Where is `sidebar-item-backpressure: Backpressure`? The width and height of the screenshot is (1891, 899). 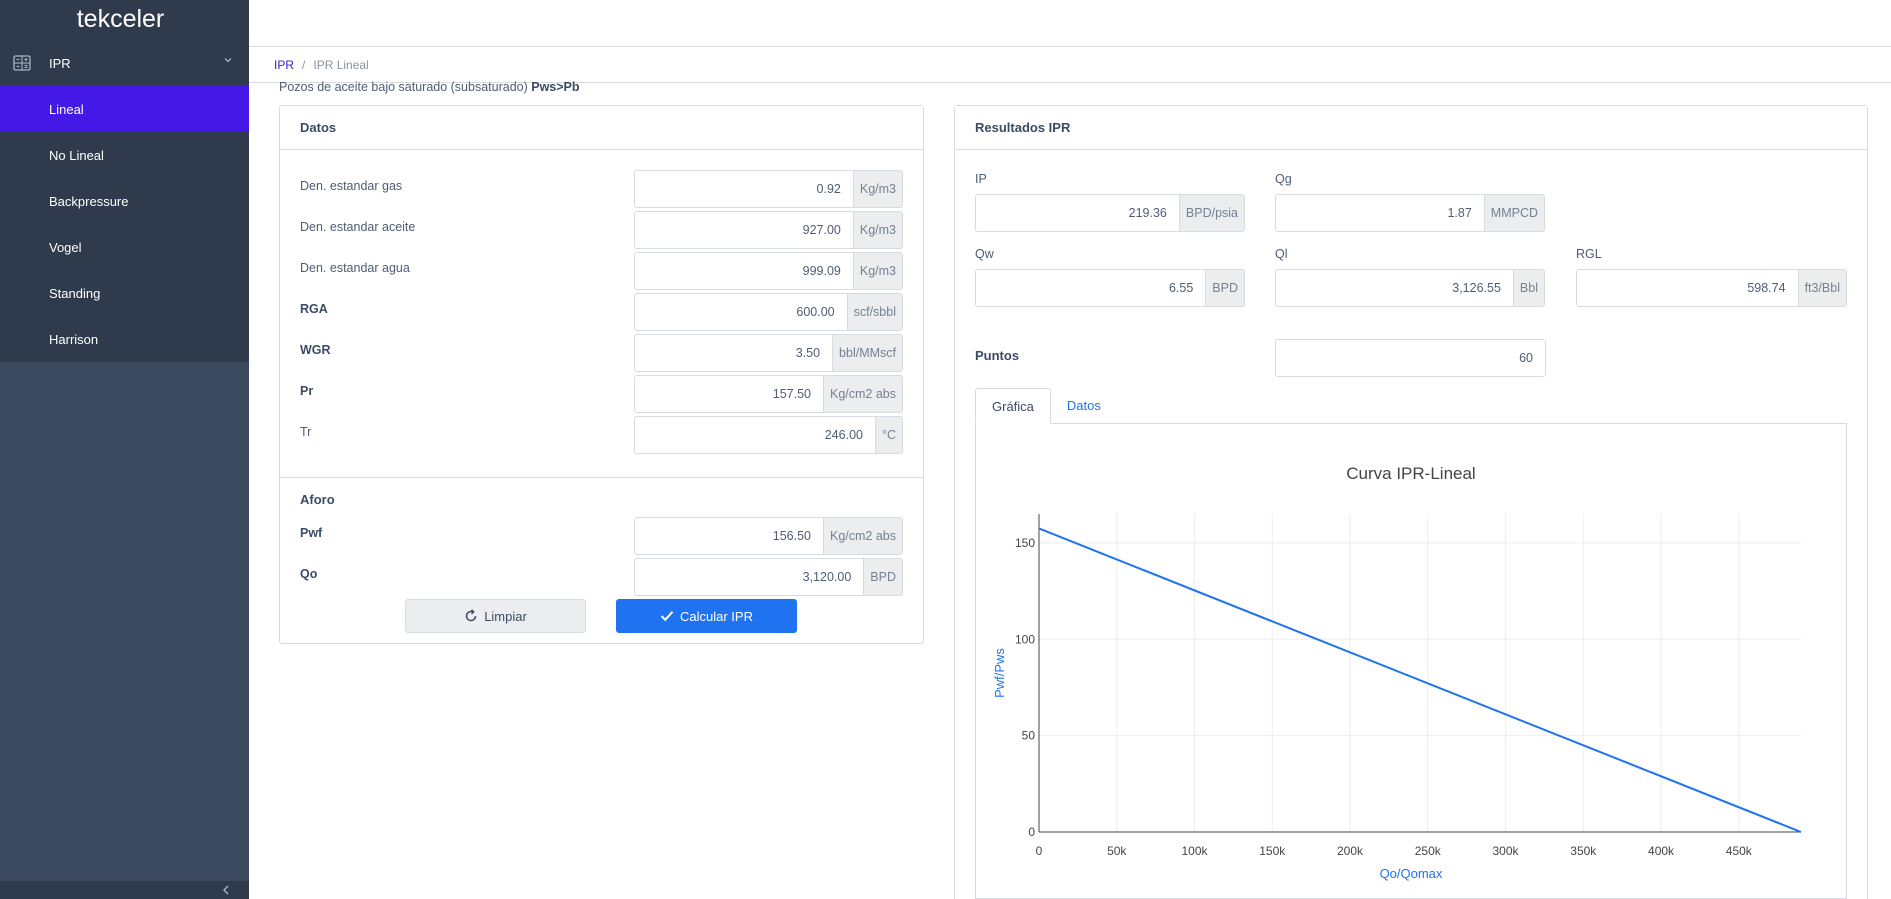
sidebar-item-backpressure: Backpressure is located at coordinates (124, 201).